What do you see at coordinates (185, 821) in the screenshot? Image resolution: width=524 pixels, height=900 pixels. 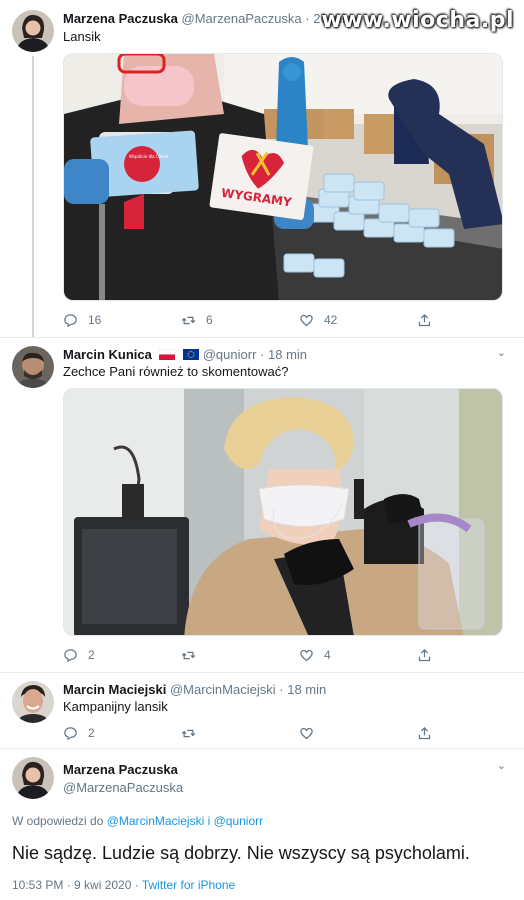 I see `reply-mentions: @MarcinMaciejski i @quniorr` at bounding box center [185, 821].